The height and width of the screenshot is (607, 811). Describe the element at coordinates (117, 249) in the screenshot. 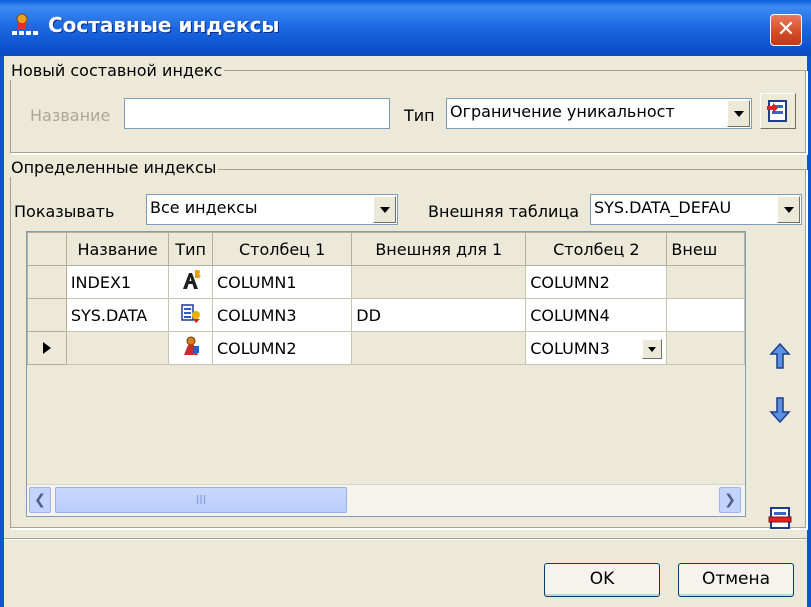

I see `column-header-name: Название` at that location.